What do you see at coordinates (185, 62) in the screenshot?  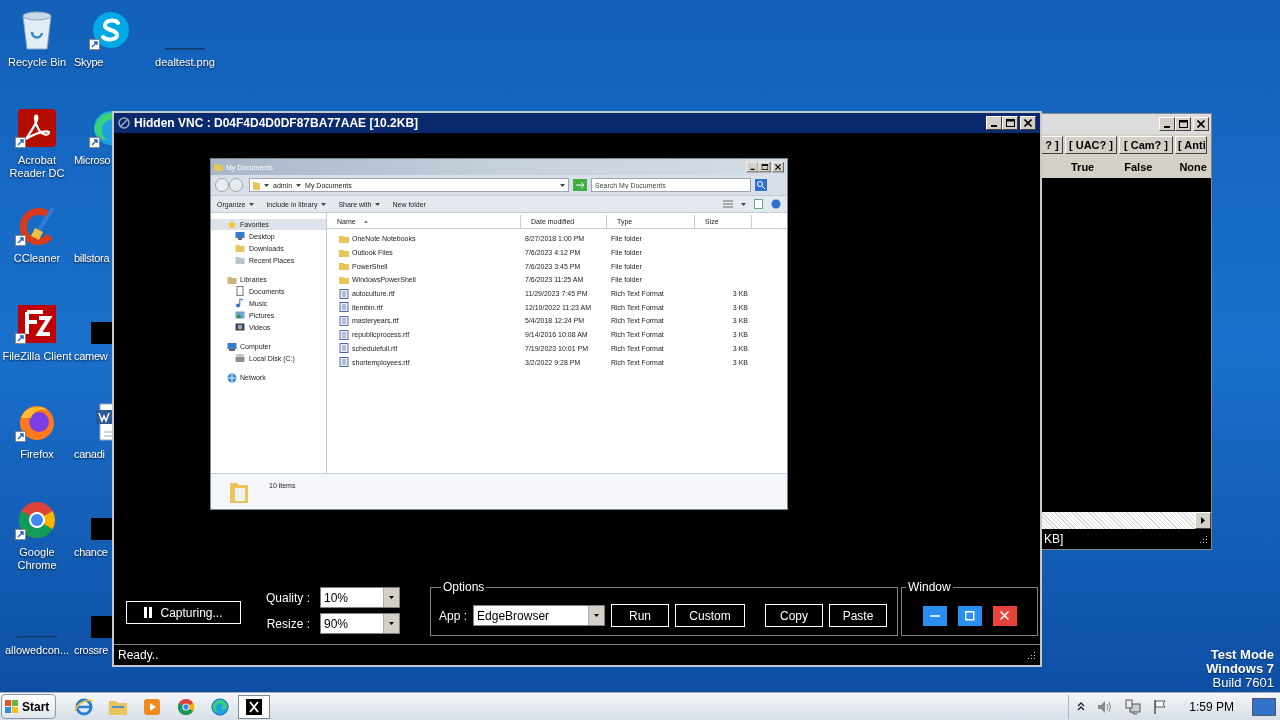 I see `desktop-icon-label: dealtest.png` at bounding box center [185, 62].